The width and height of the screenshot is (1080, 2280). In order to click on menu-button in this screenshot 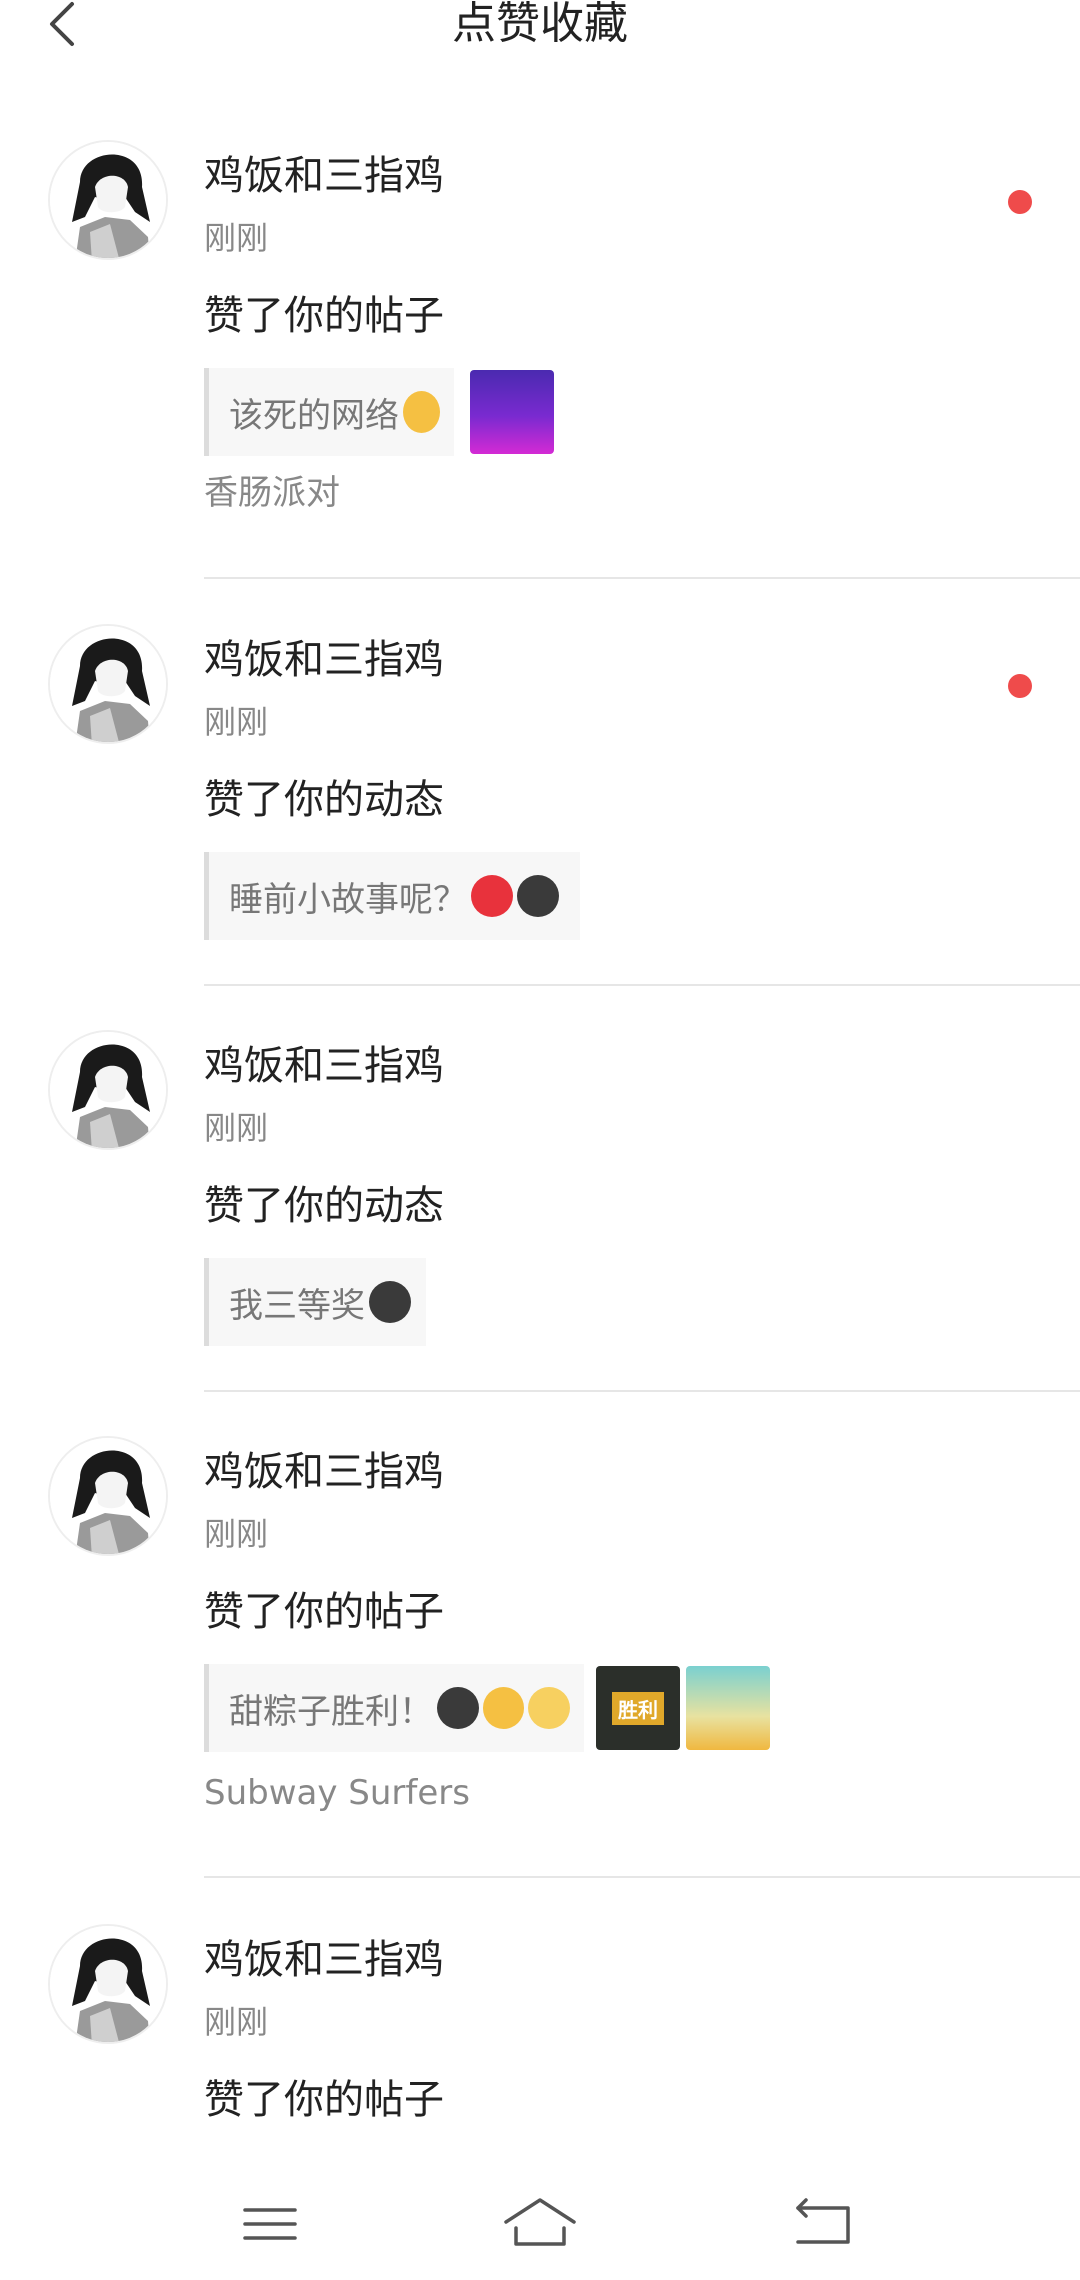, I will do `click(270, 2223)`.